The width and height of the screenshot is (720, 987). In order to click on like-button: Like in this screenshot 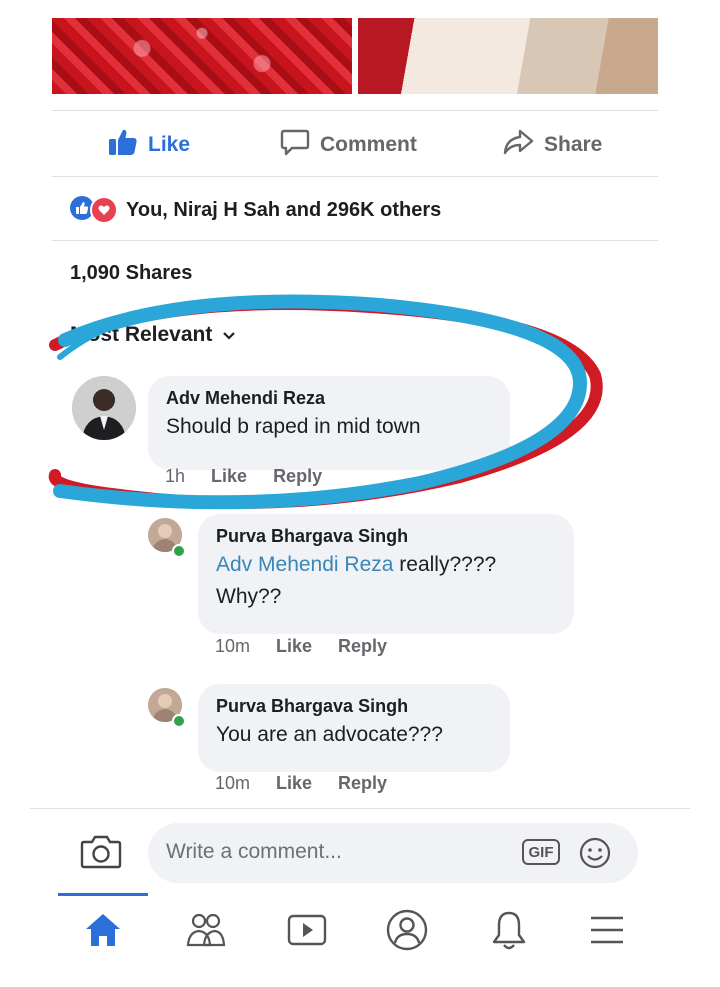, I will do `click(149, 145)`.